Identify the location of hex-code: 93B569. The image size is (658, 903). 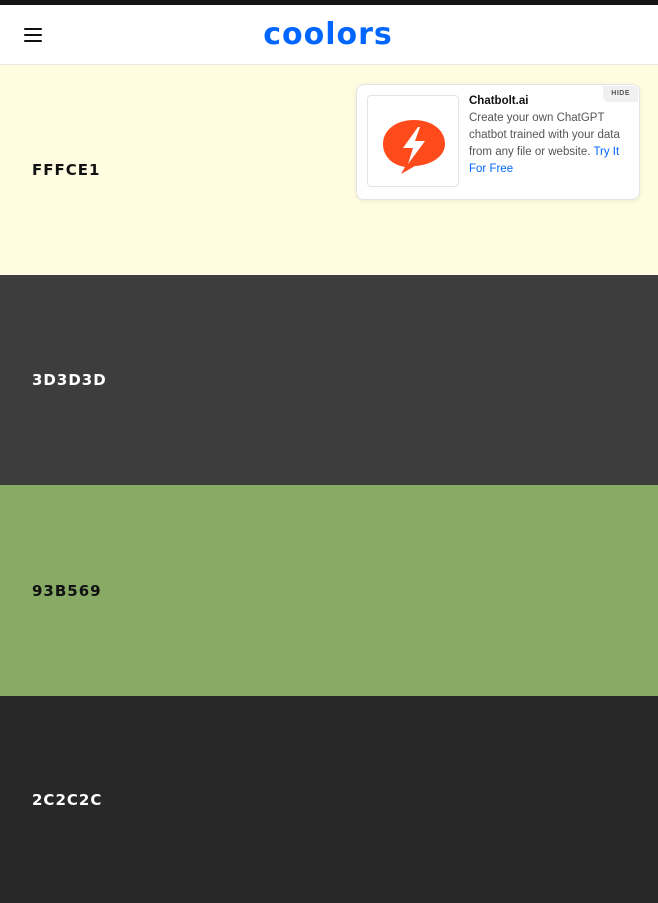
(67, 590).